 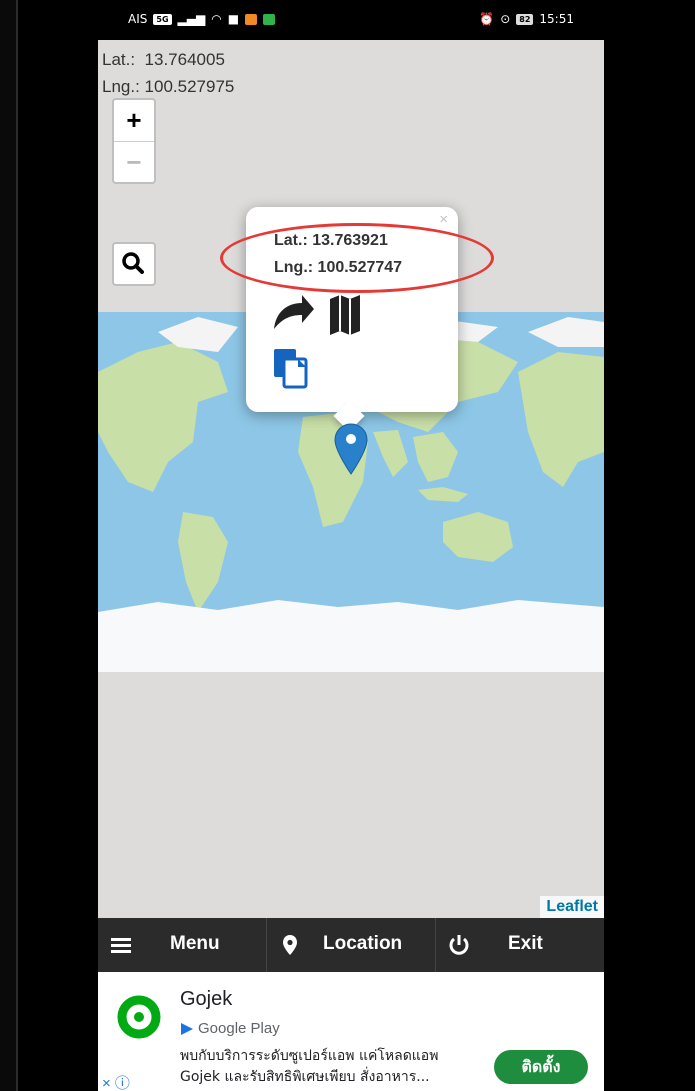 I want to click on app-notification-icon, so click(x=251, y=19).